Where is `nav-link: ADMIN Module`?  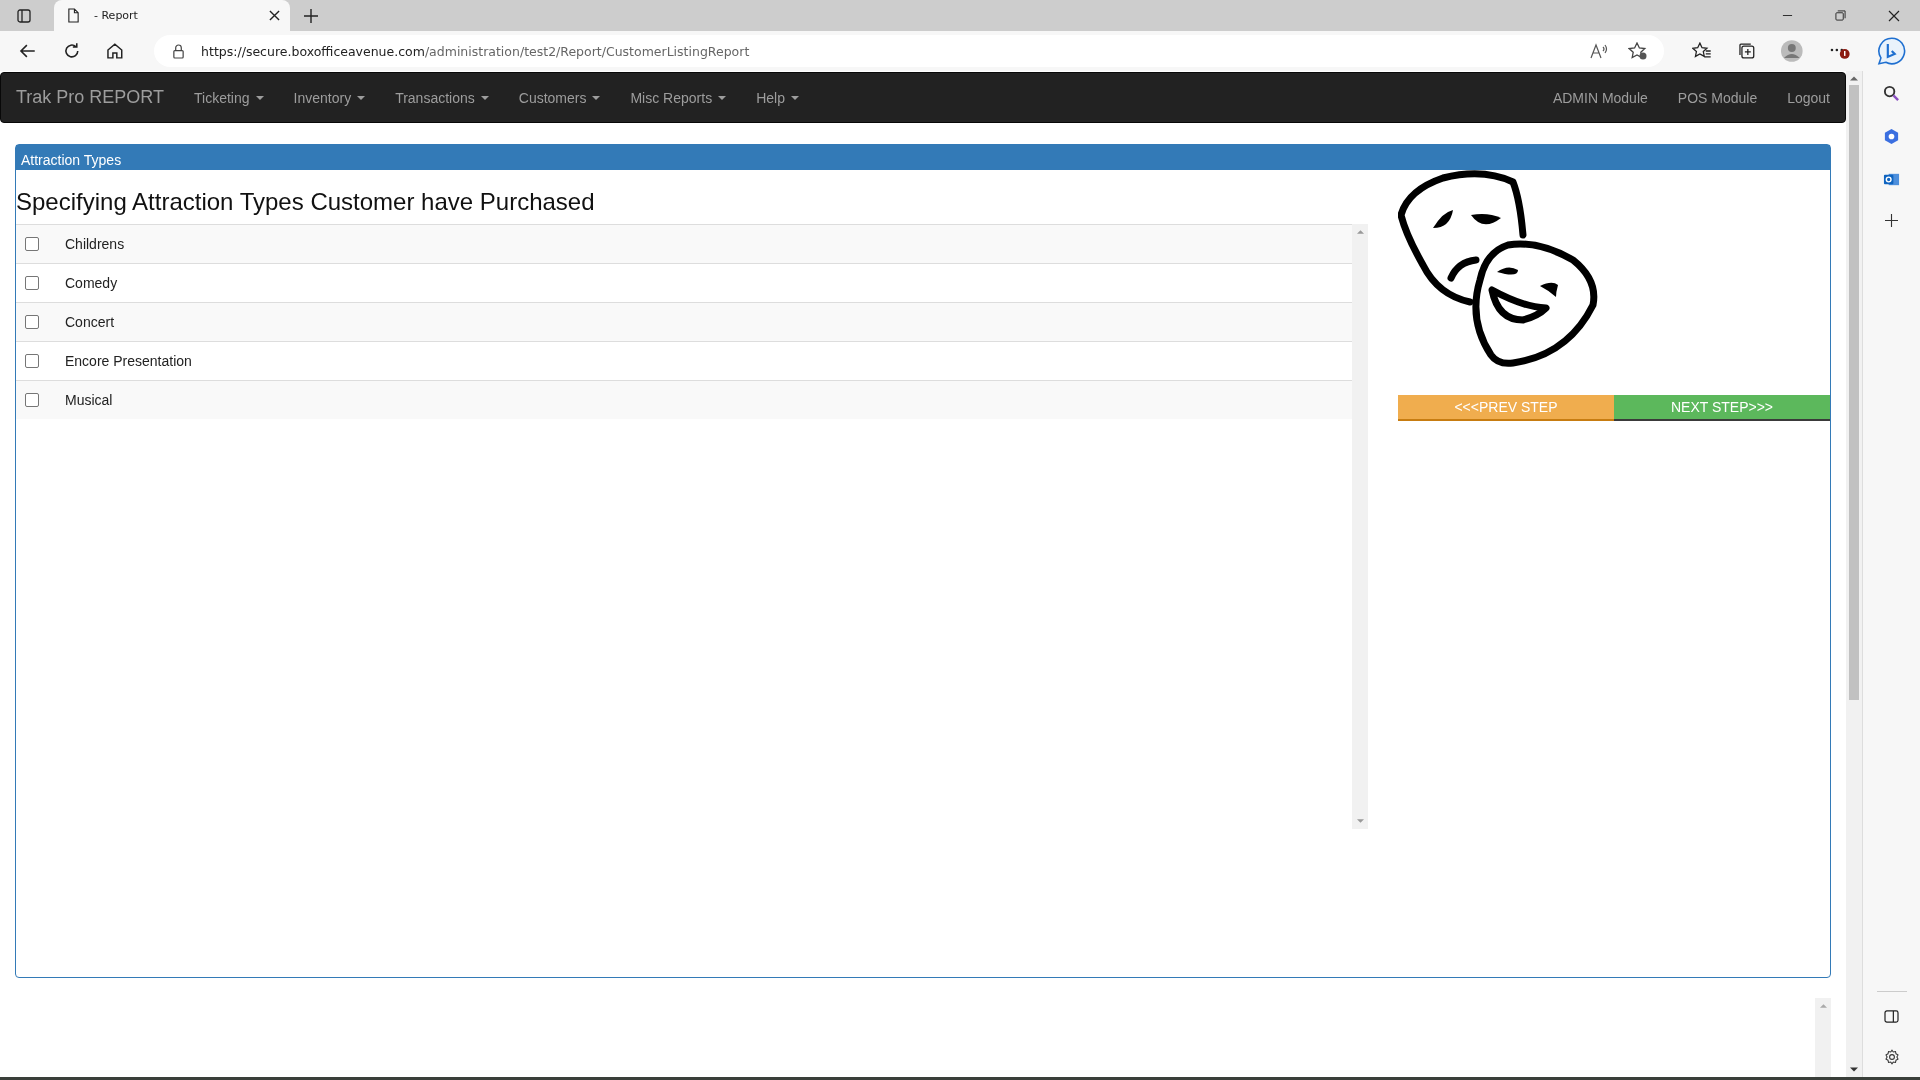 nav-link: ADMIN Module is located at coordinates (1600, 97).